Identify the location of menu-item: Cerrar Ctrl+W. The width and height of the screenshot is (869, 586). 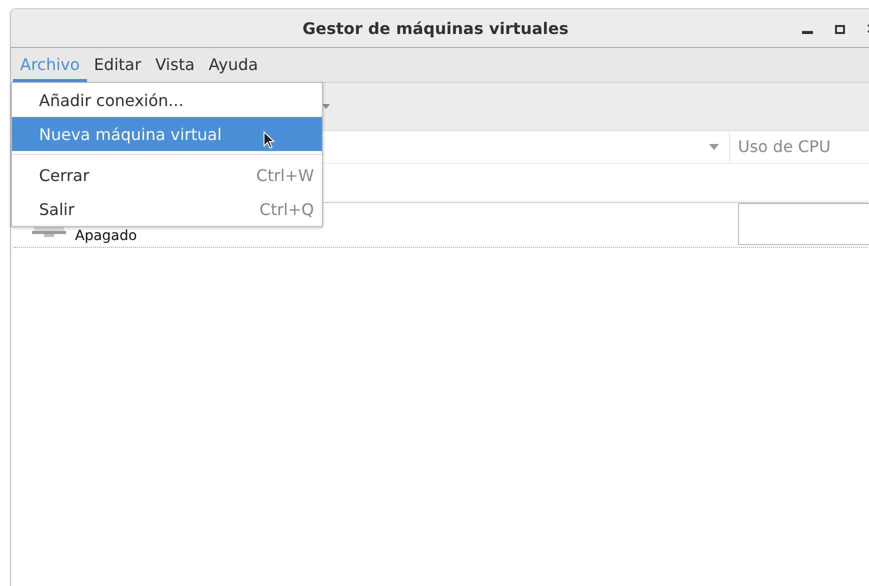
(167, 175).